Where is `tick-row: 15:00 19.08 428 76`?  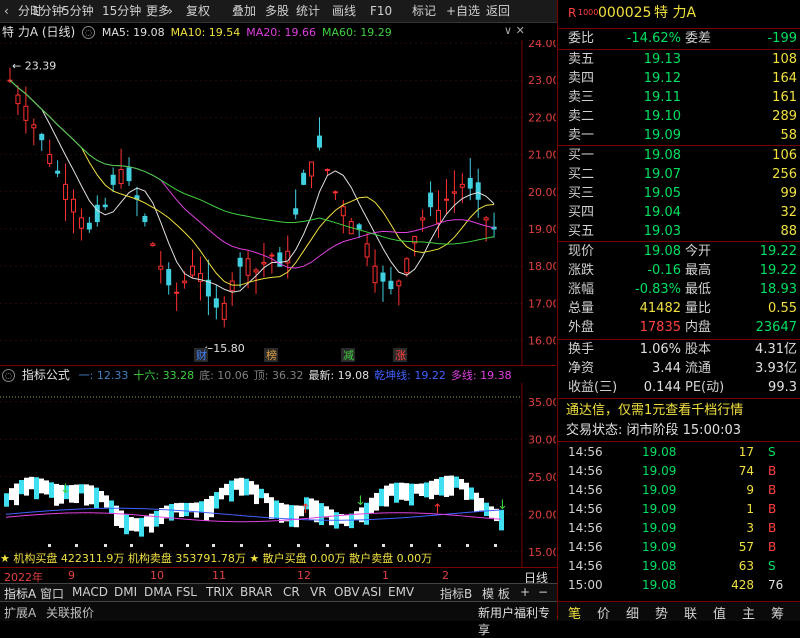
tick-row: 15:00 19.08 428 76 is located at coordinates (676, 585).